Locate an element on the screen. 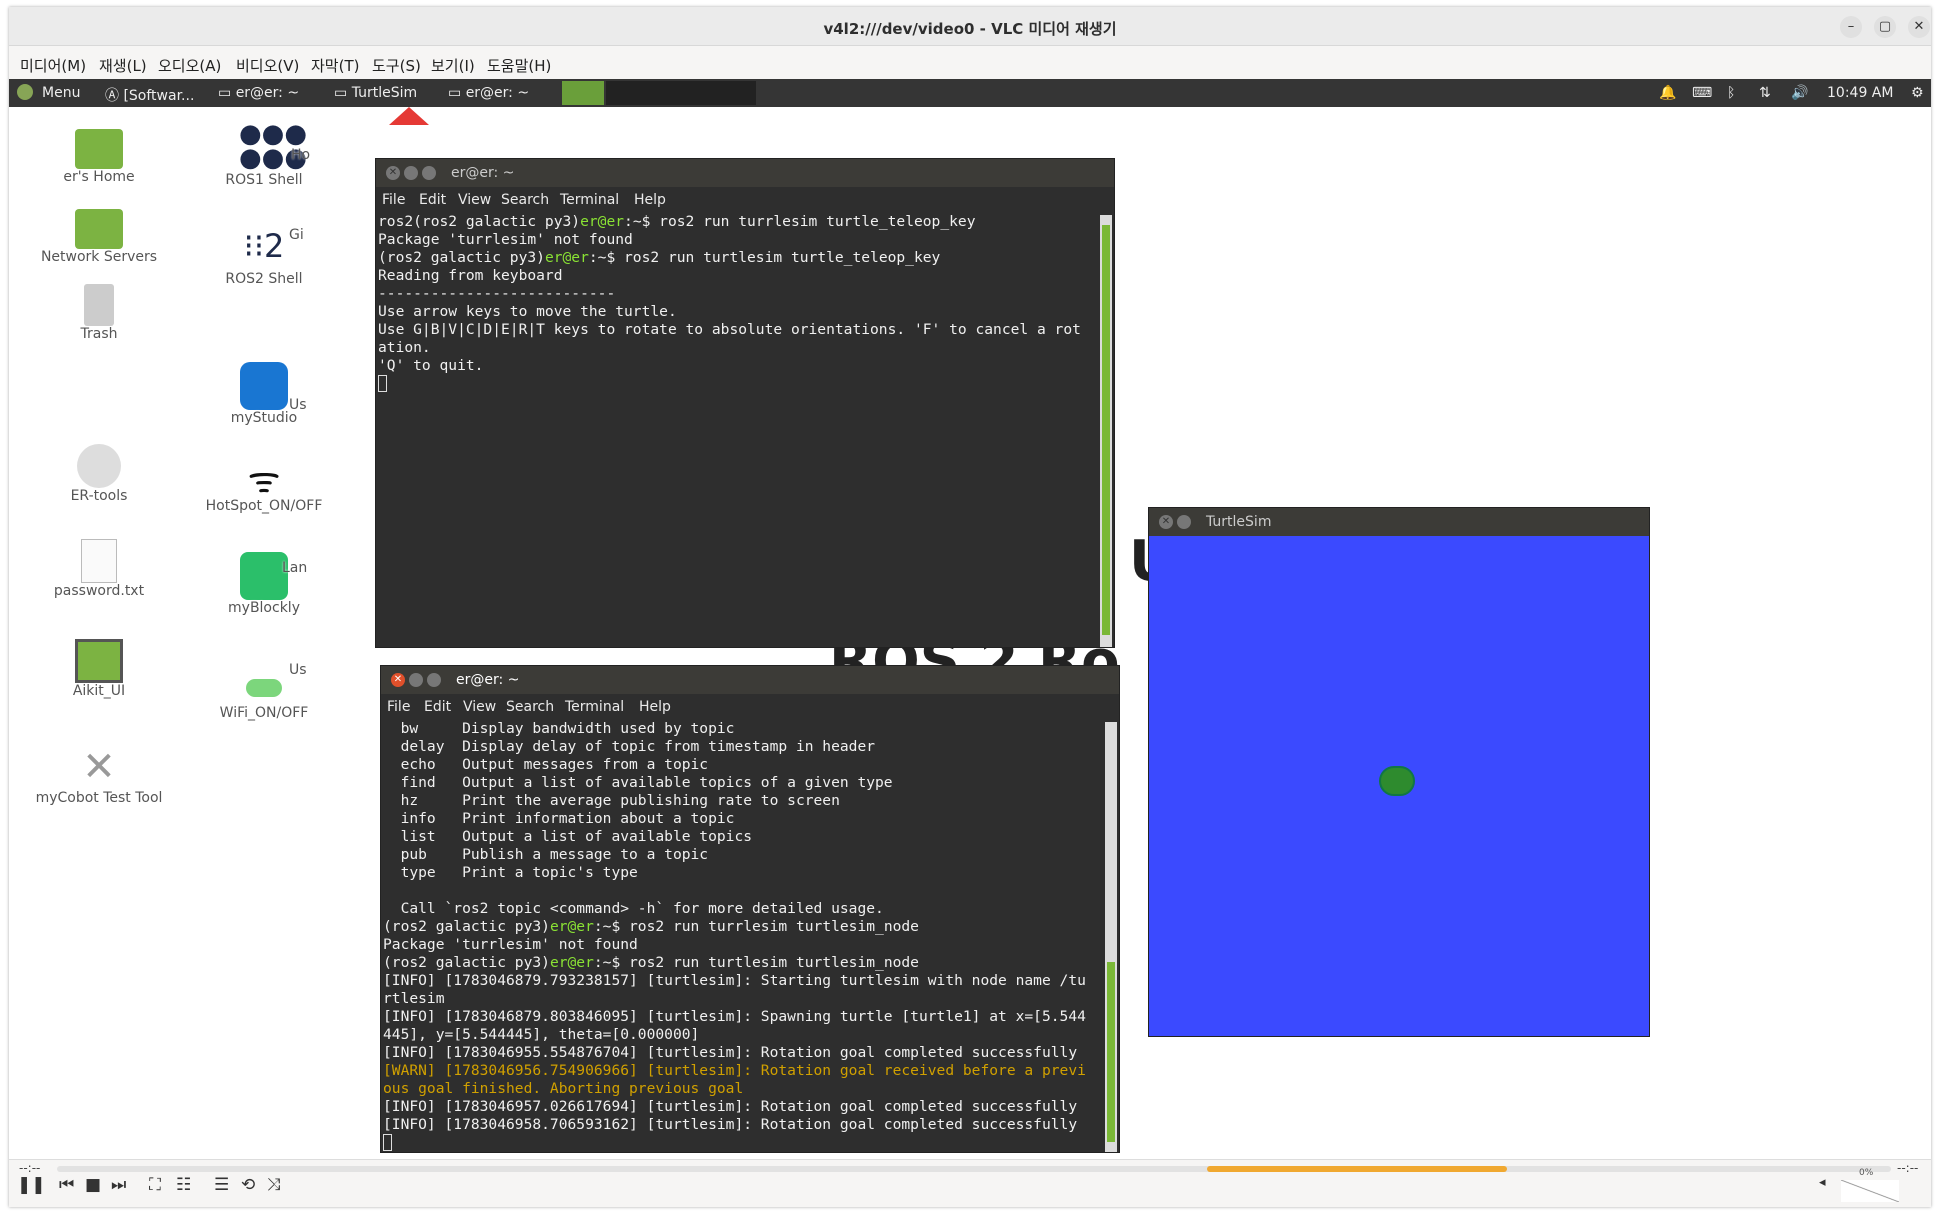  desktop-myblockly: myBlockly is located at coordinates (264, 584).